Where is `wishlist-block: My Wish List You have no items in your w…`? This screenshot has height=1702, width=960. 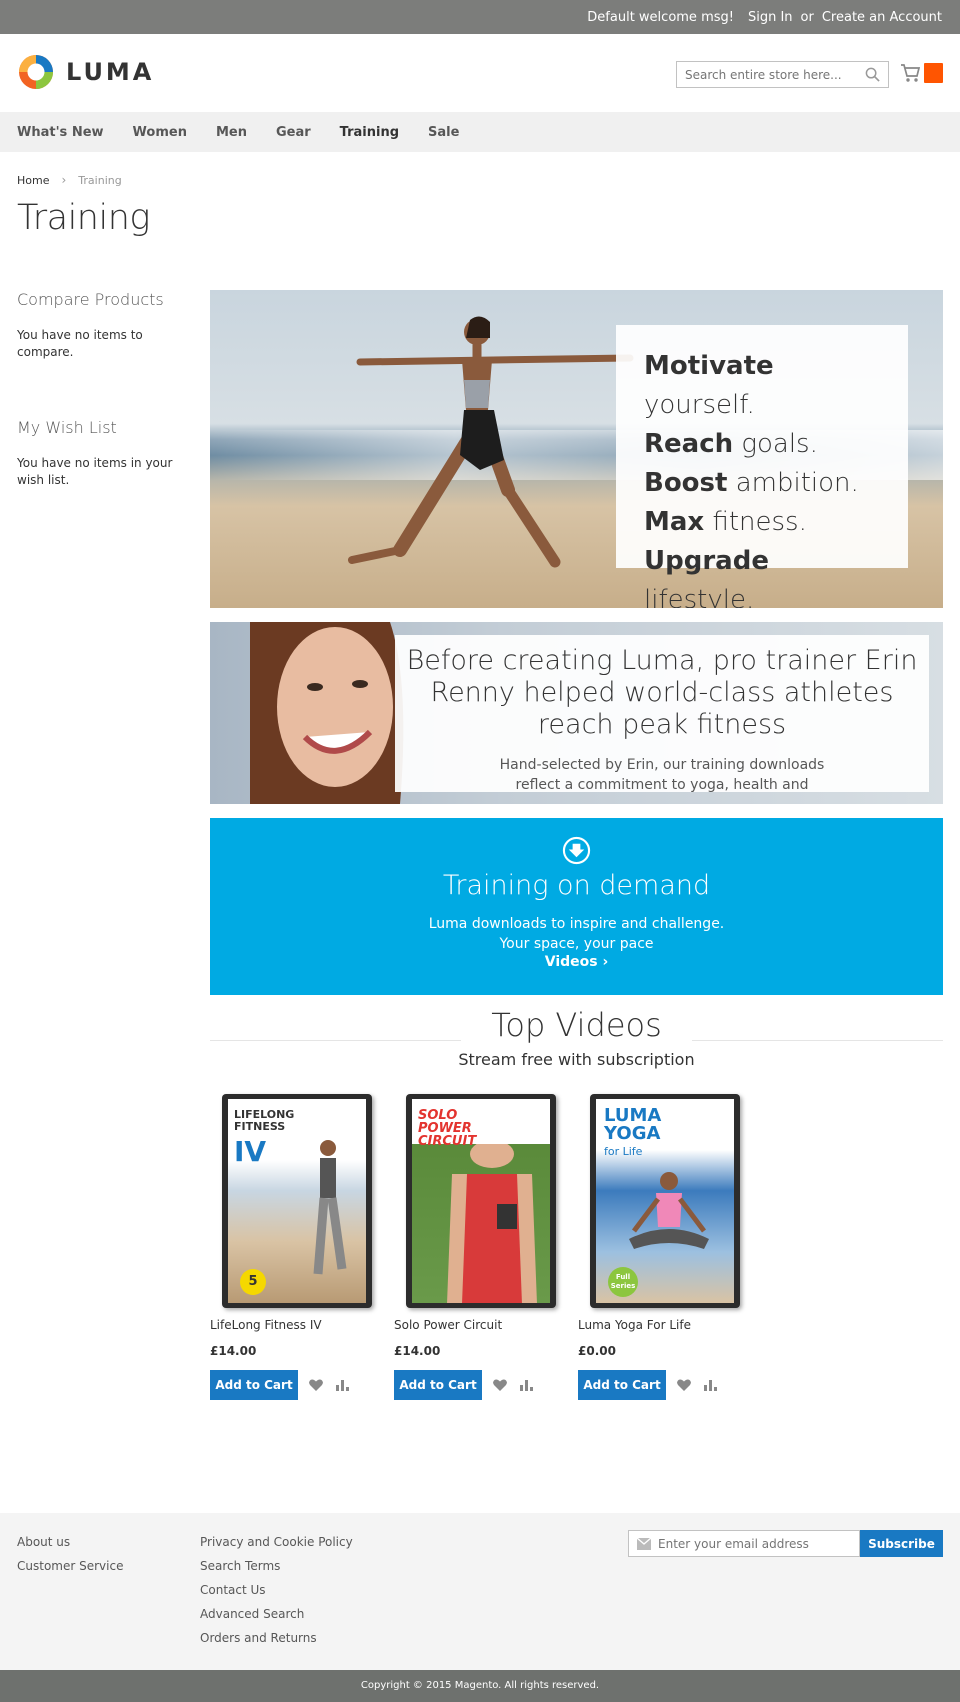
wishlist-block: My Wish List You have no items in your w… is located at coordinates (107, 453).